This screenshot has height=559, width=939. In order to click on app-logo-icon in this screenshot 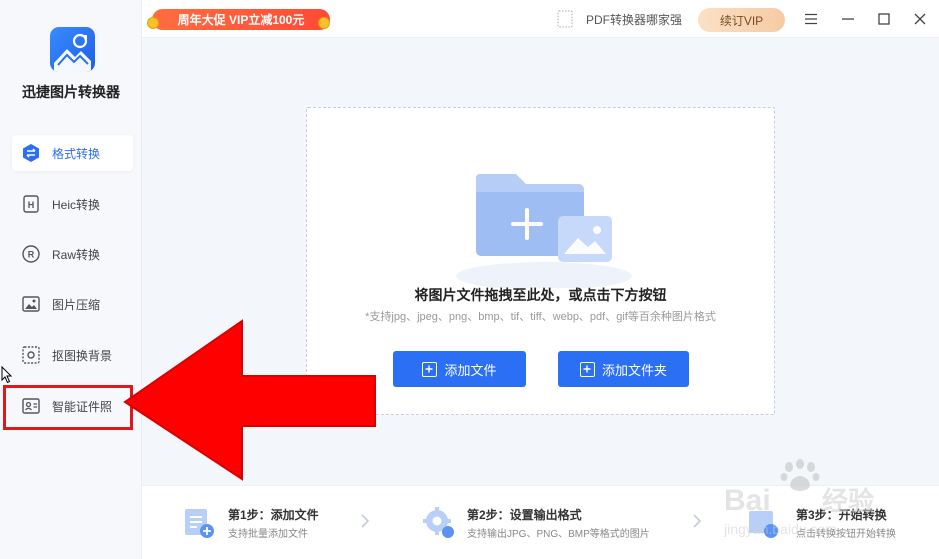, I will do `click(72, 49)`.